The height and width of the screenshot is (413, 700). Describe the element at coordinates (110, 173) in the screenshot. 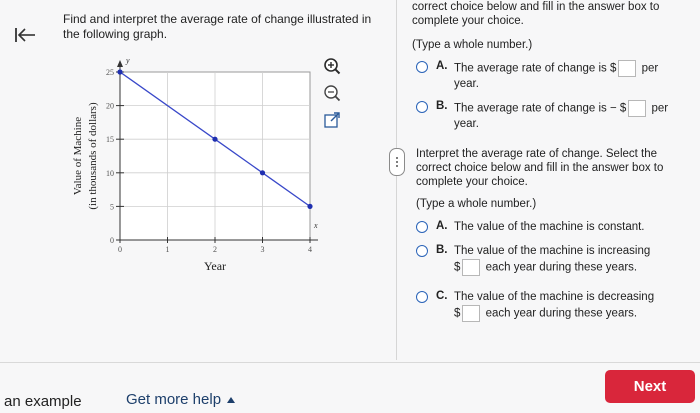

I see `y-tick-label: 10` at that location.